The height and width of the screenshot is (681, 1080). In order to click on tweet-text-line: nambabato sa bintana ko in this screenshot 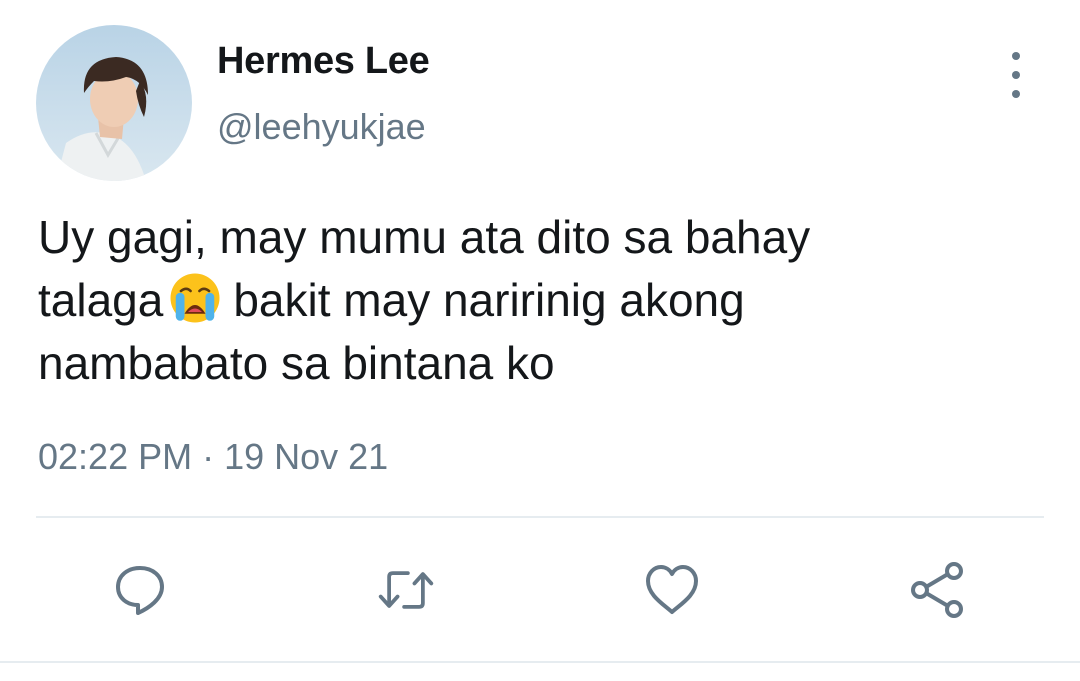, I will do `click(296, 363)`.